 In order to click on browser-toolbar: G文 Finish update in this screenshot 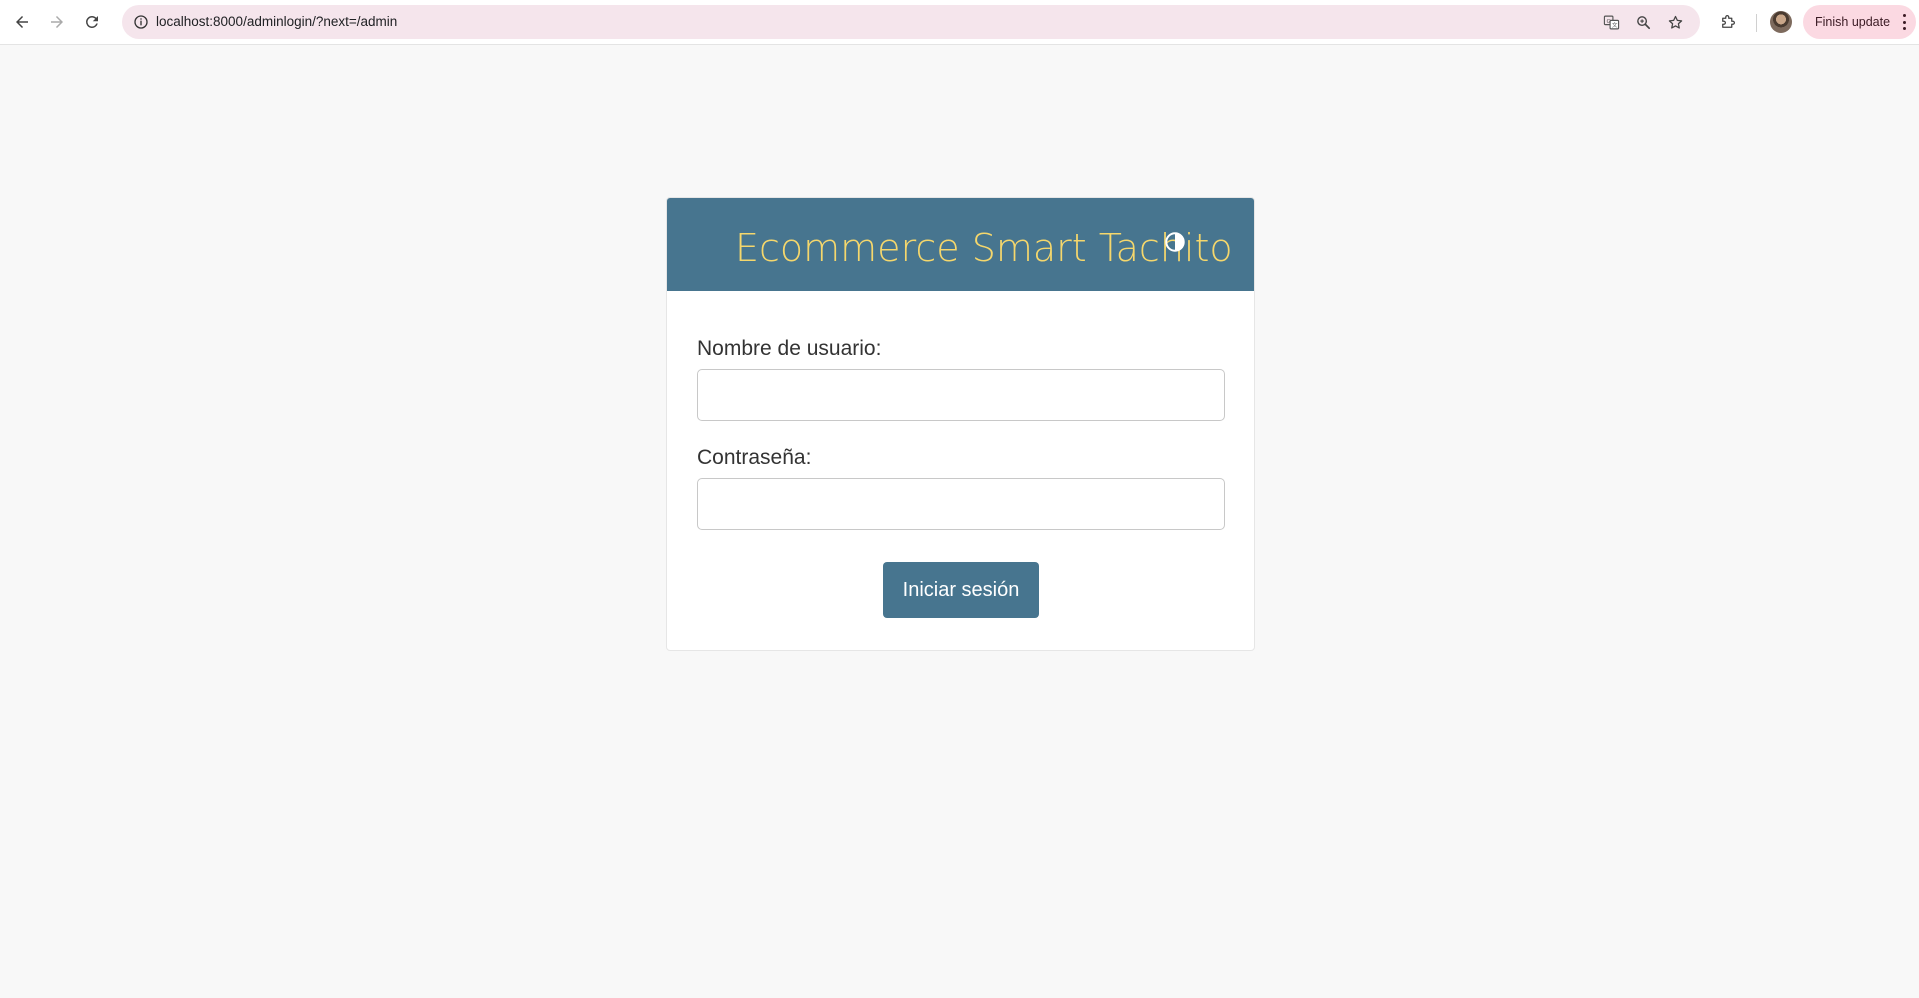, I will do `click(959, 22)`.